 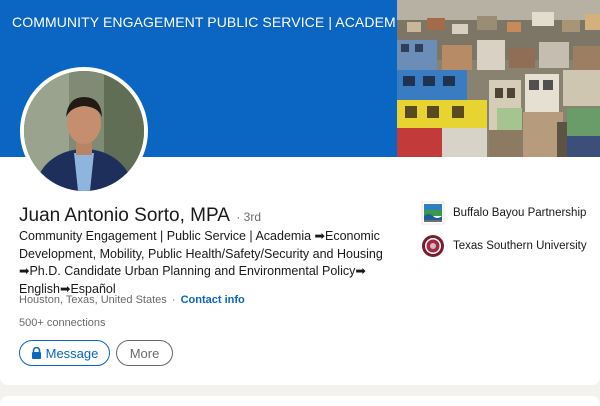 I want to click on more-button: More, so click(x=144, y=353).